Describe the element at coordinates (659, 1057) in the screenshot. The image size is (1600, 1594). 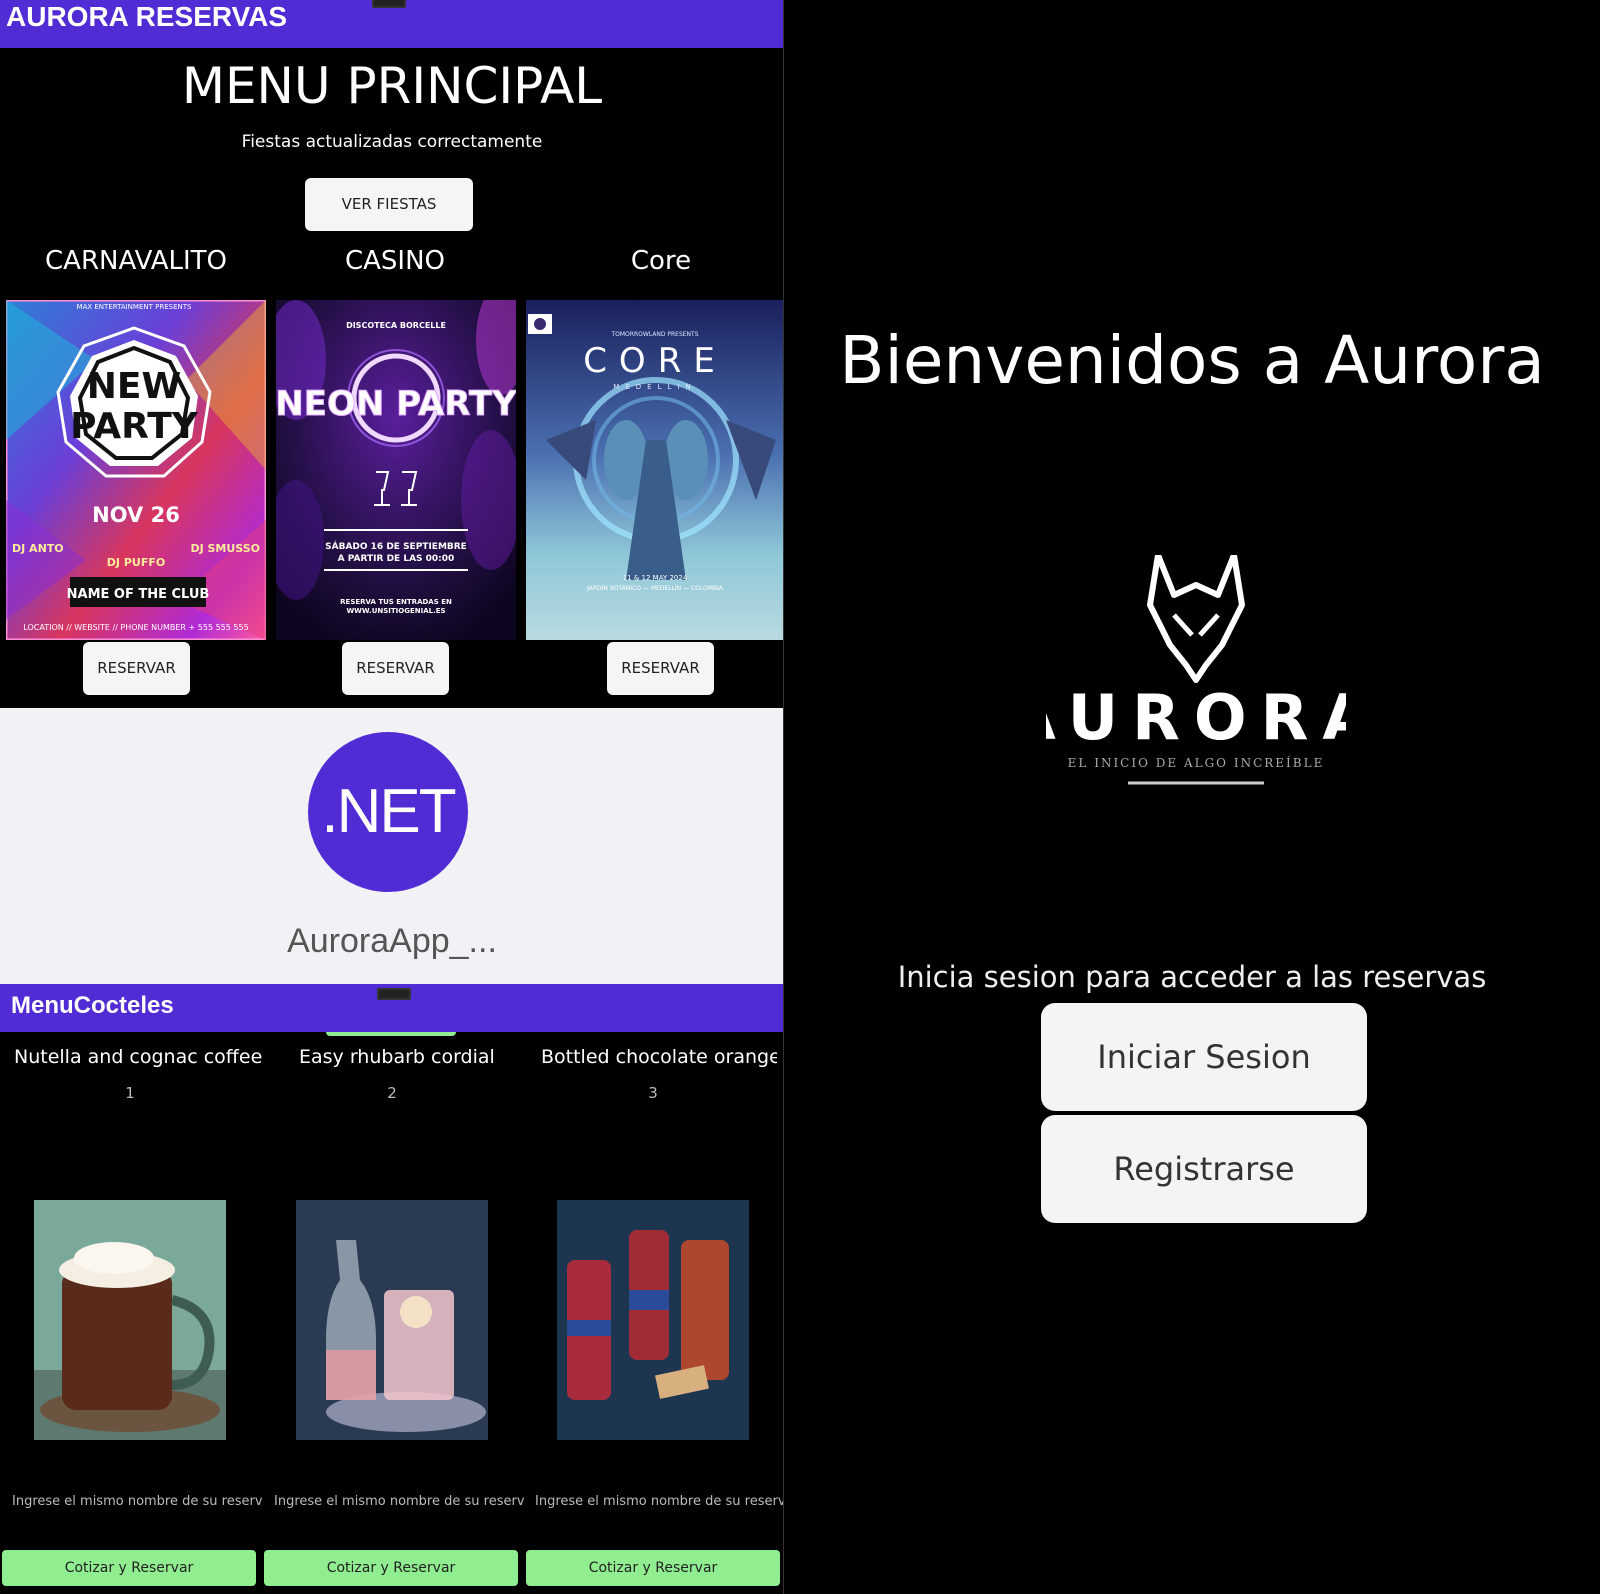
I see `cocktail-name-3: Bottled chocolate orange negroni` at that location.